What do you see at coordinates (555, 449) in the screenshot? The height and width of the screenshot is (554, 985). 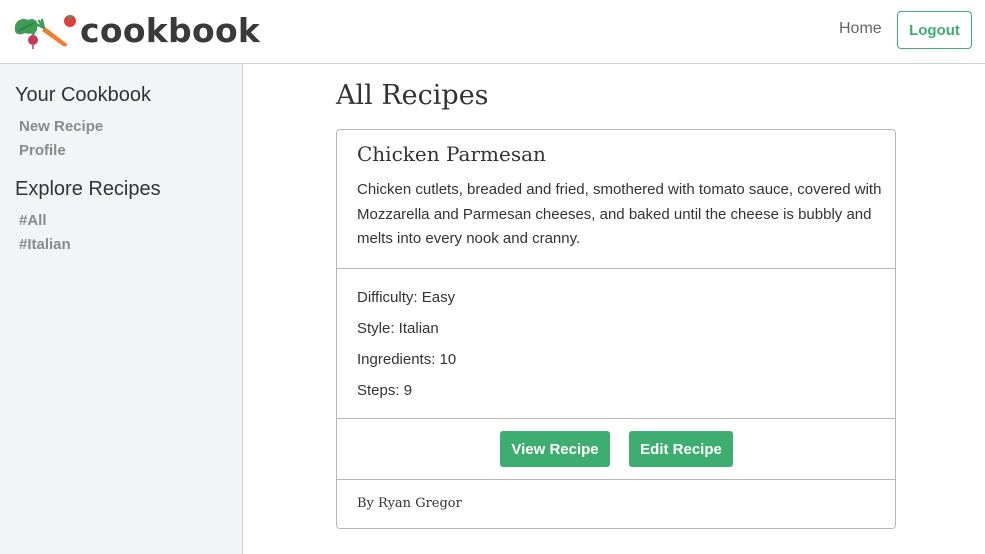 I see `view-recipe-button: View Recipe` at bounding box center [555, 449].